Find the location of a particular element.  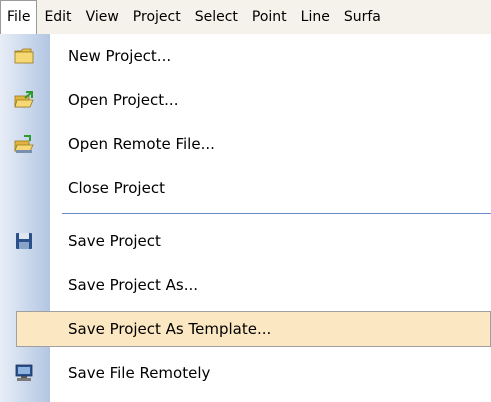

open-remote-folder-icon is located at coordinates (24, 144).